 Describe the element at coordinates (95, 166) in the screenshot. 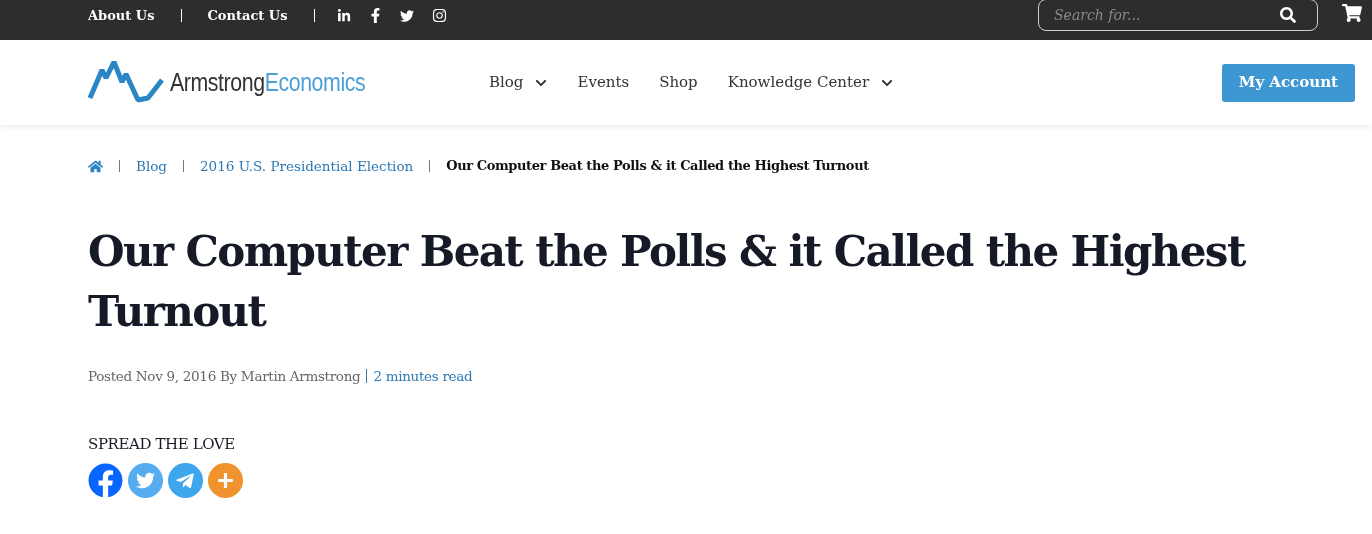

I see `home-icon` at that location.